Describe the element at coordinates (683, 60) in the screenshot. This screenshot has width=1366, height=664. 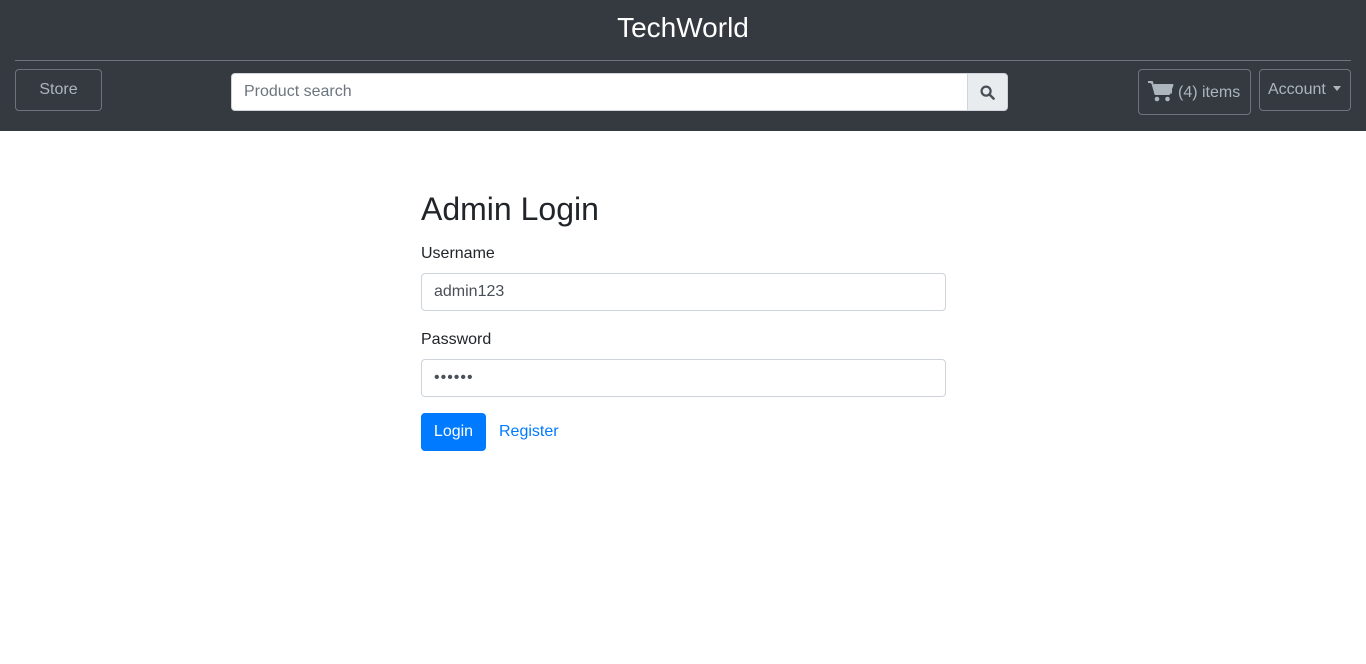
I see `navbar-divider` at that location.